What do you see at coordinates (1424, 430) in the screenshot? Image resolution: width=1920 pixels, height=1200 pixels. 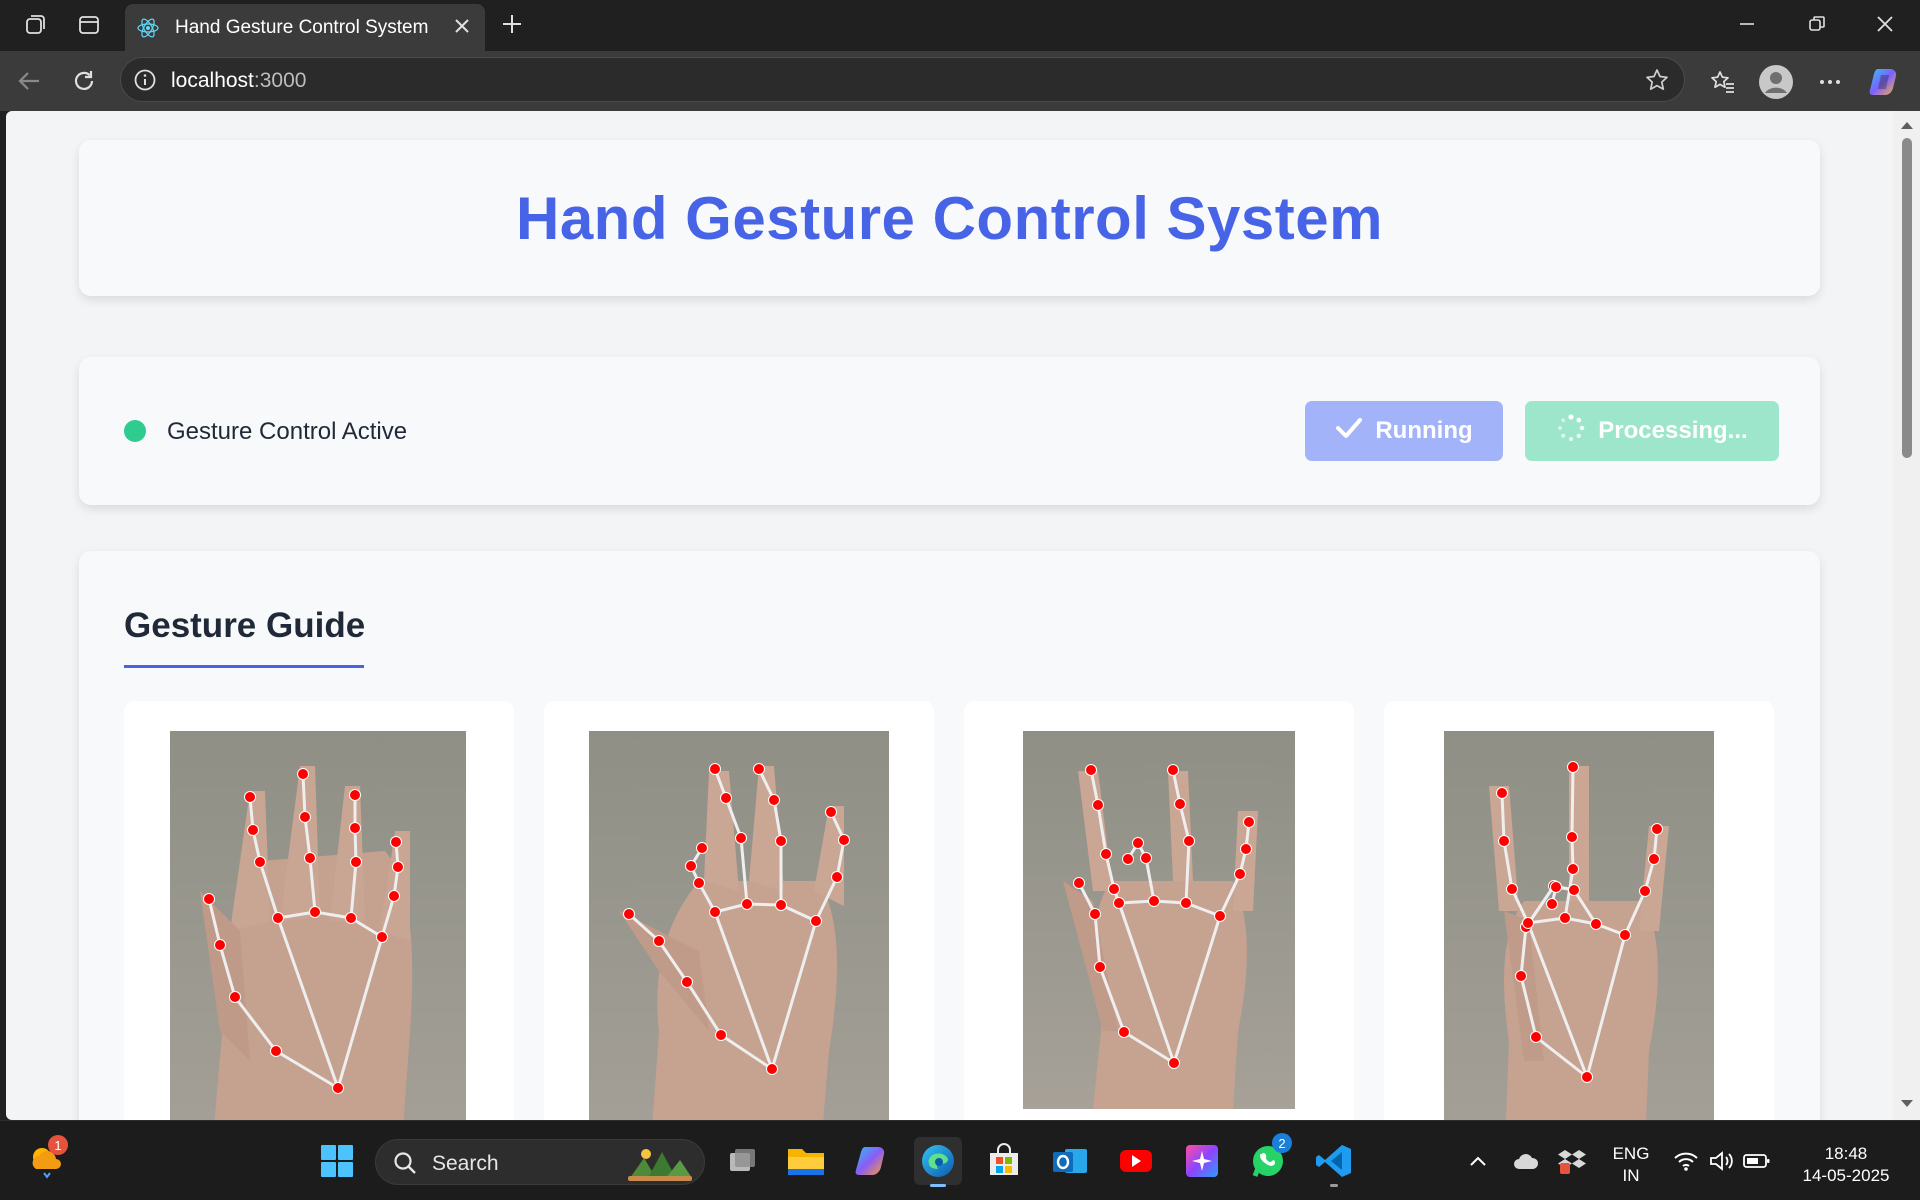 I see `running-button-label: Running` at bounding box center [1424, 430].